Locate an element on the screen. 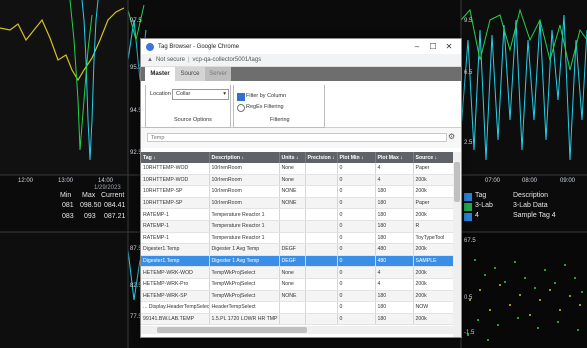 This screenshot has height=348, width=587. tab-server: Server is located at coordinates (218, 74).